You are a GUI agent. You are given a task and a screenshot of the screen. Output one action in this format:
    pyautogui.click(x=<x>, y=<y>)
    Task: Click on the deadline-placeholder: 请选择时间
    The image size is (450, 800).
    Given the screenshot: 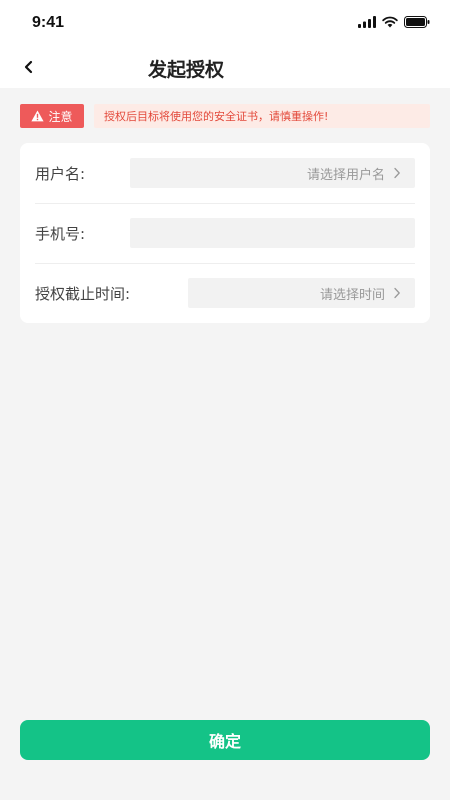 What is the action you would take?
    pyautogui.click(x=352, y=295)
    